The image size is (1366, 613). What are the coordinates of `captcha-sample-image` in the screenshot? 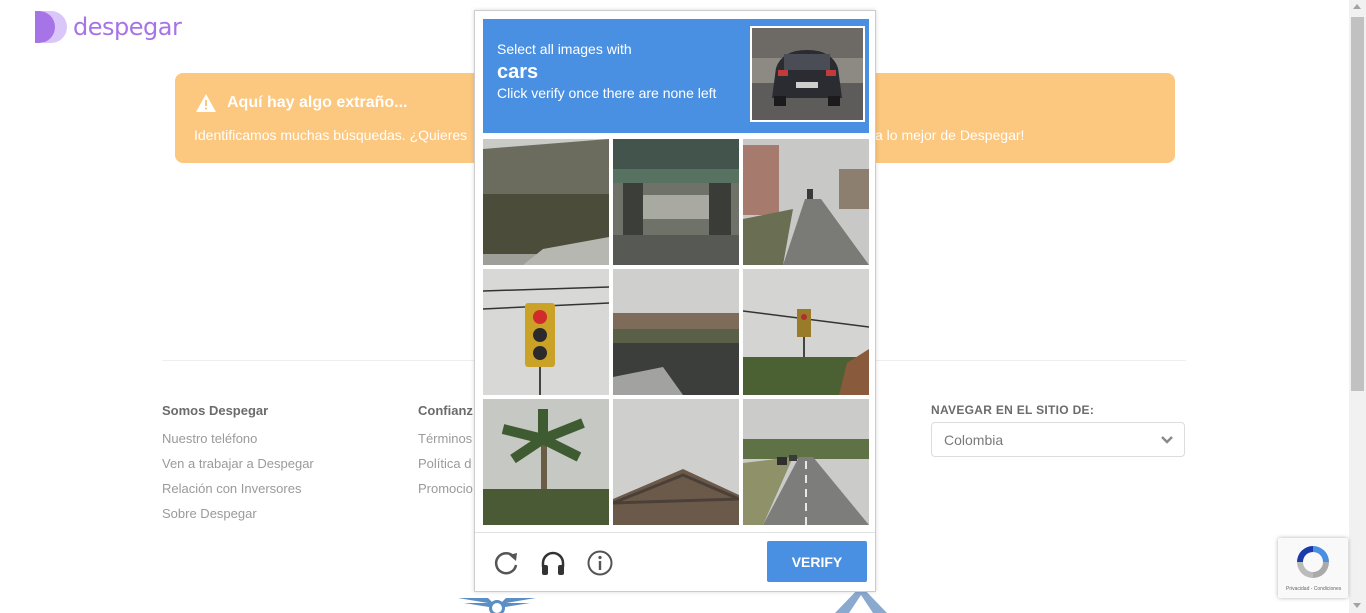 It's located at (807, 74).